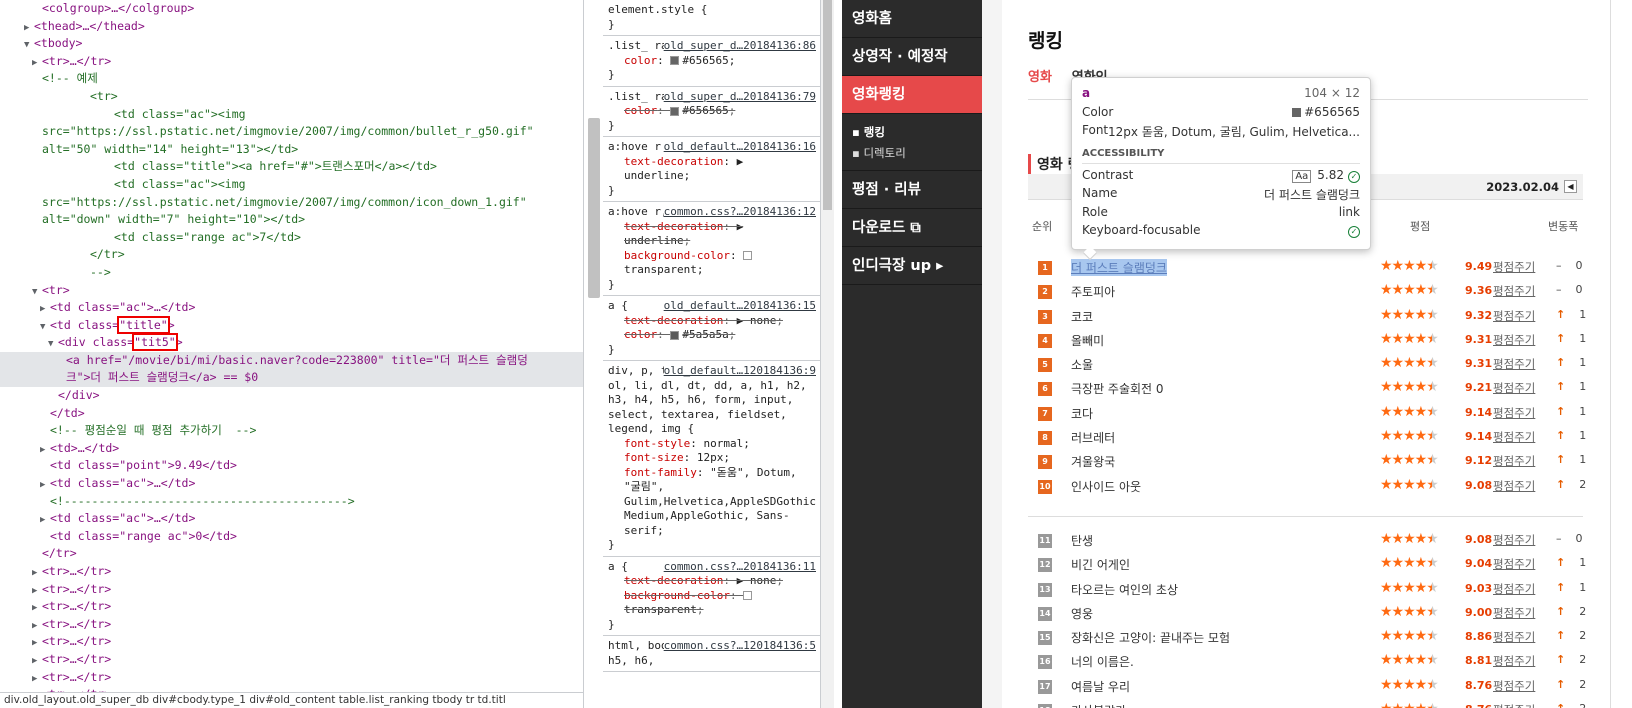  What do you see at coordinates (1124, 589) in the screenshot?
I see `movie-title-link: 타오르는 여인의 초상` at bounding box center [1124, 589].